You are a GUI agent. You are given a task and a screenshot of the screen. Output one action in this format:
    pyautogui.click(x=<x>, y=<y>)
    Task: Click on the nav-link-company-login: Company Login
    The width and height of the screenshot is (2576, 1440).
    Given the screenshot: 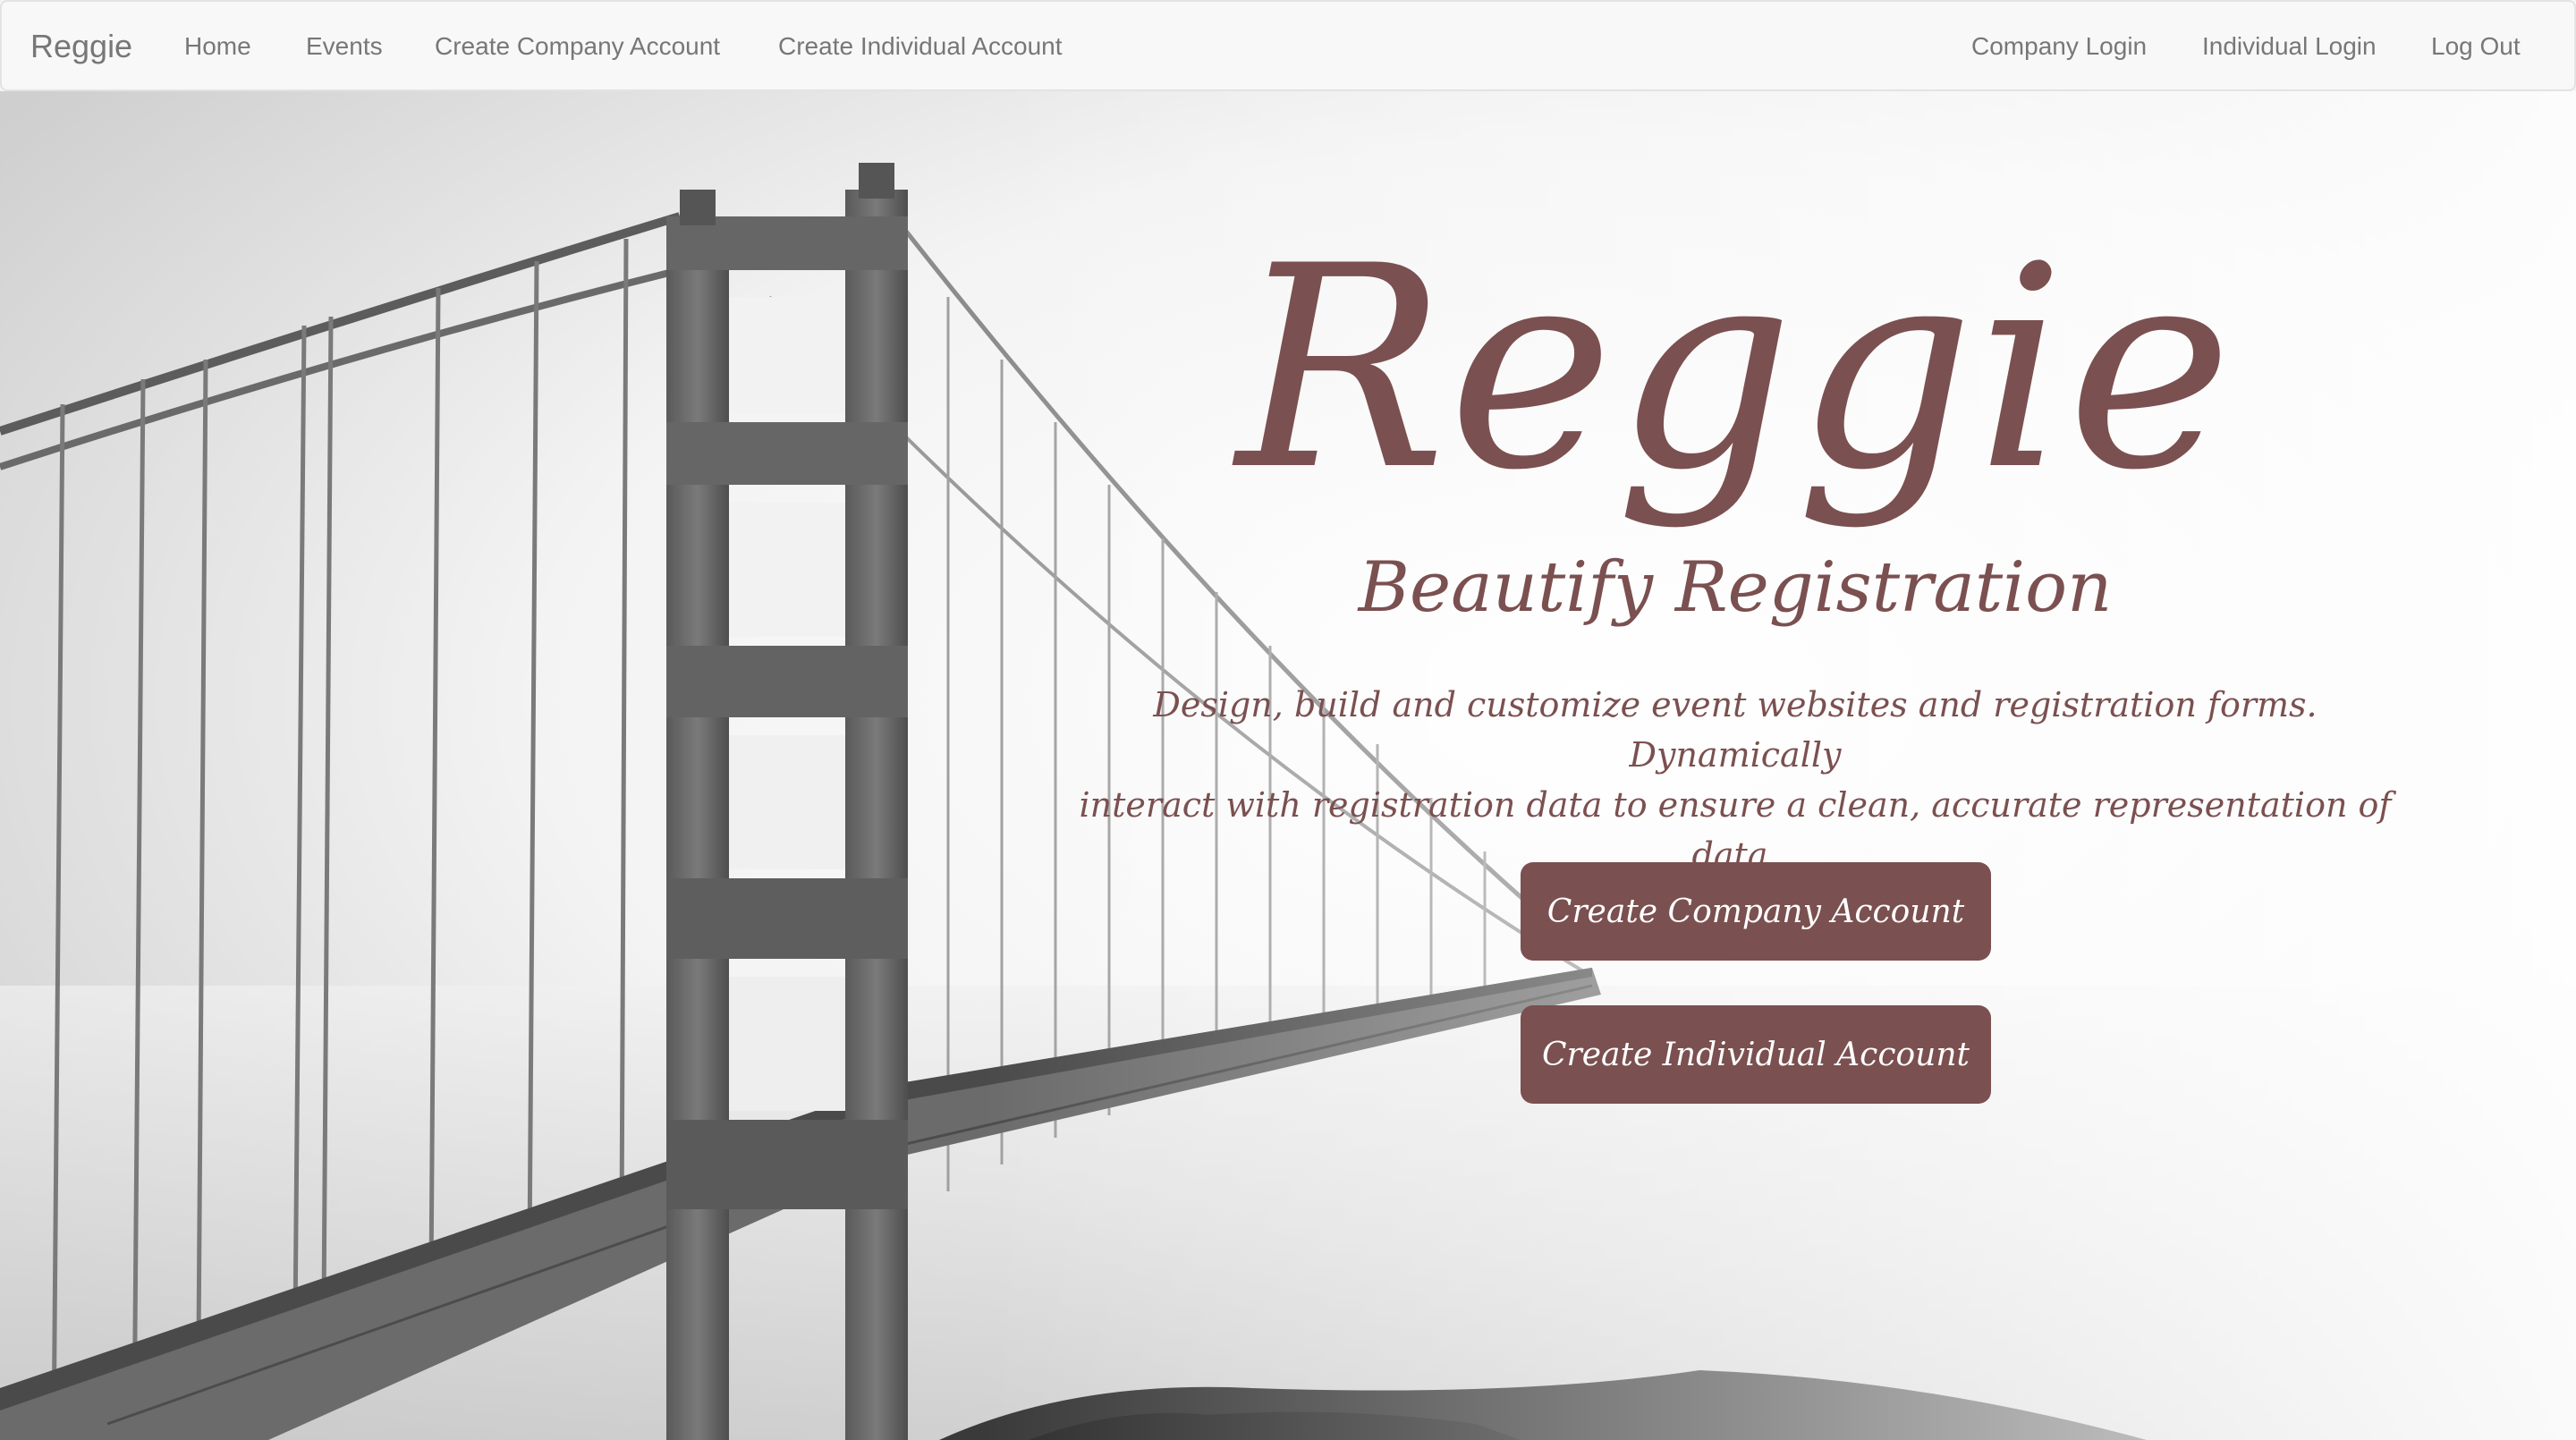 What is the action you would take?
    pyautogui.click(x=2059, y=46)
    